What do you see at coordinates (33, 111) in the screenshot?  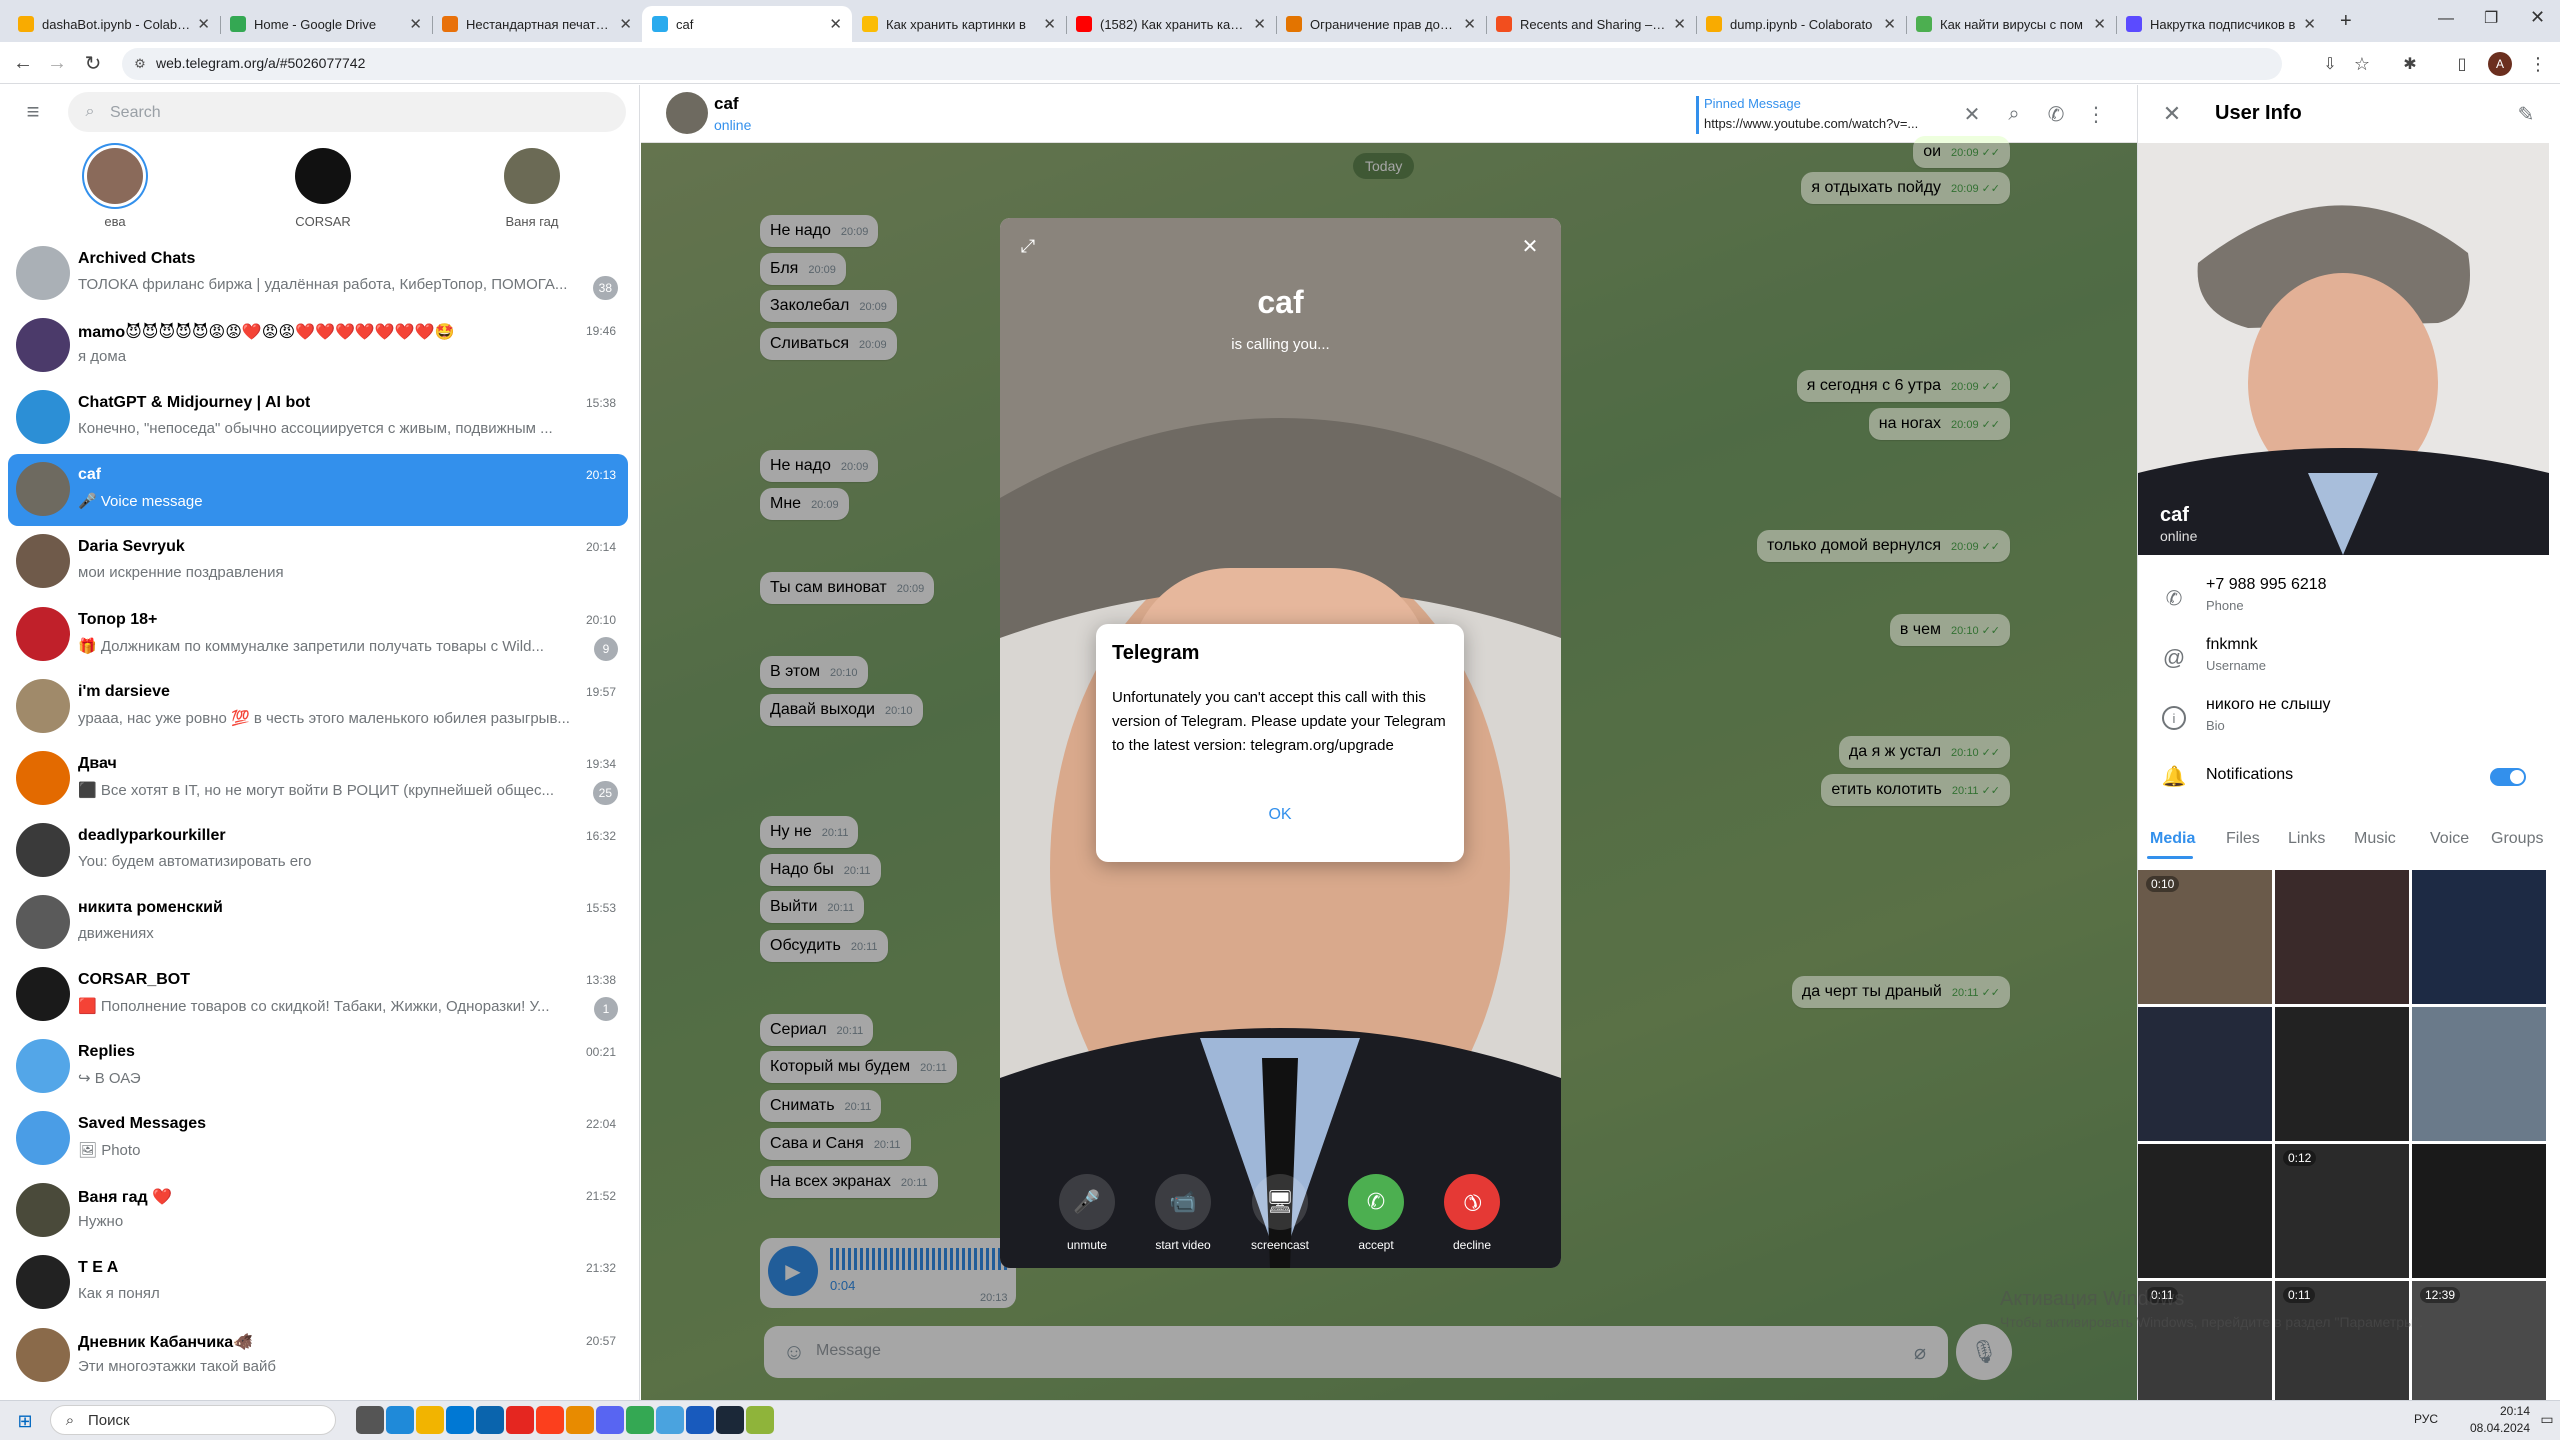 I see `hamburger-menu-icon: ≡` at bounding box center [33, 111].